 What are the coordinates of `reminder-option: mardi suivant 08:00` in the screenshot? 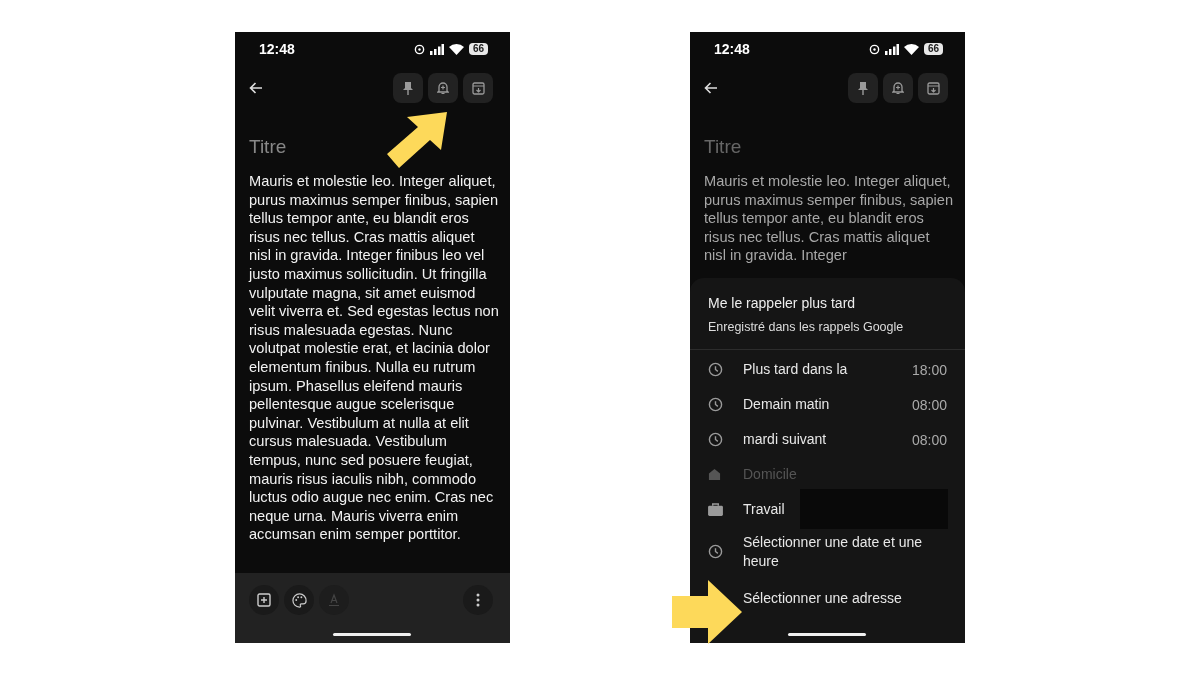 It's located at (827, 439).